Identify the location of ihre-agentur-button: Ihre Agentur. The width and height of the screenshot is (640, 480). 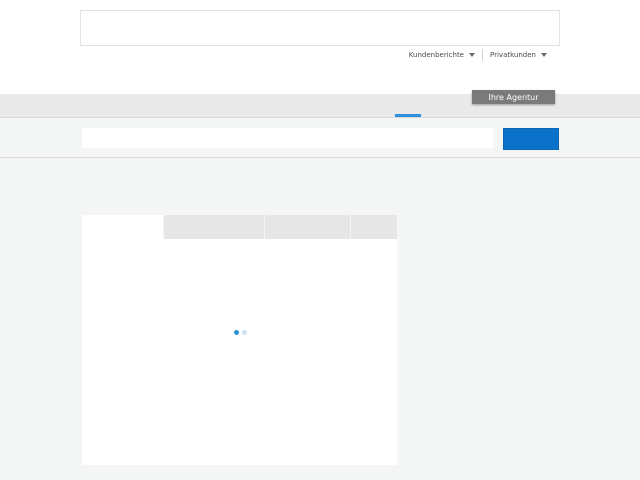
(513, 97).